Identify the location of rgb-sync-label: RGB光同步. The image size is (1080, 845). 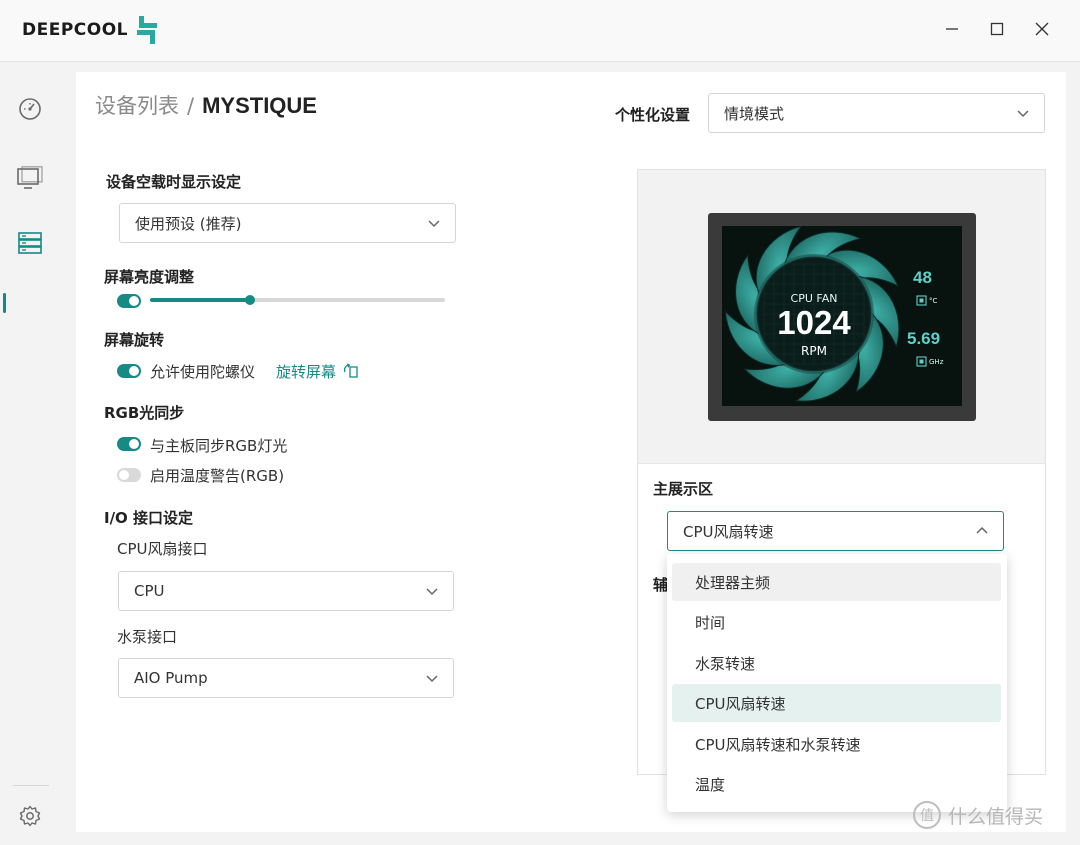
(144, 413).